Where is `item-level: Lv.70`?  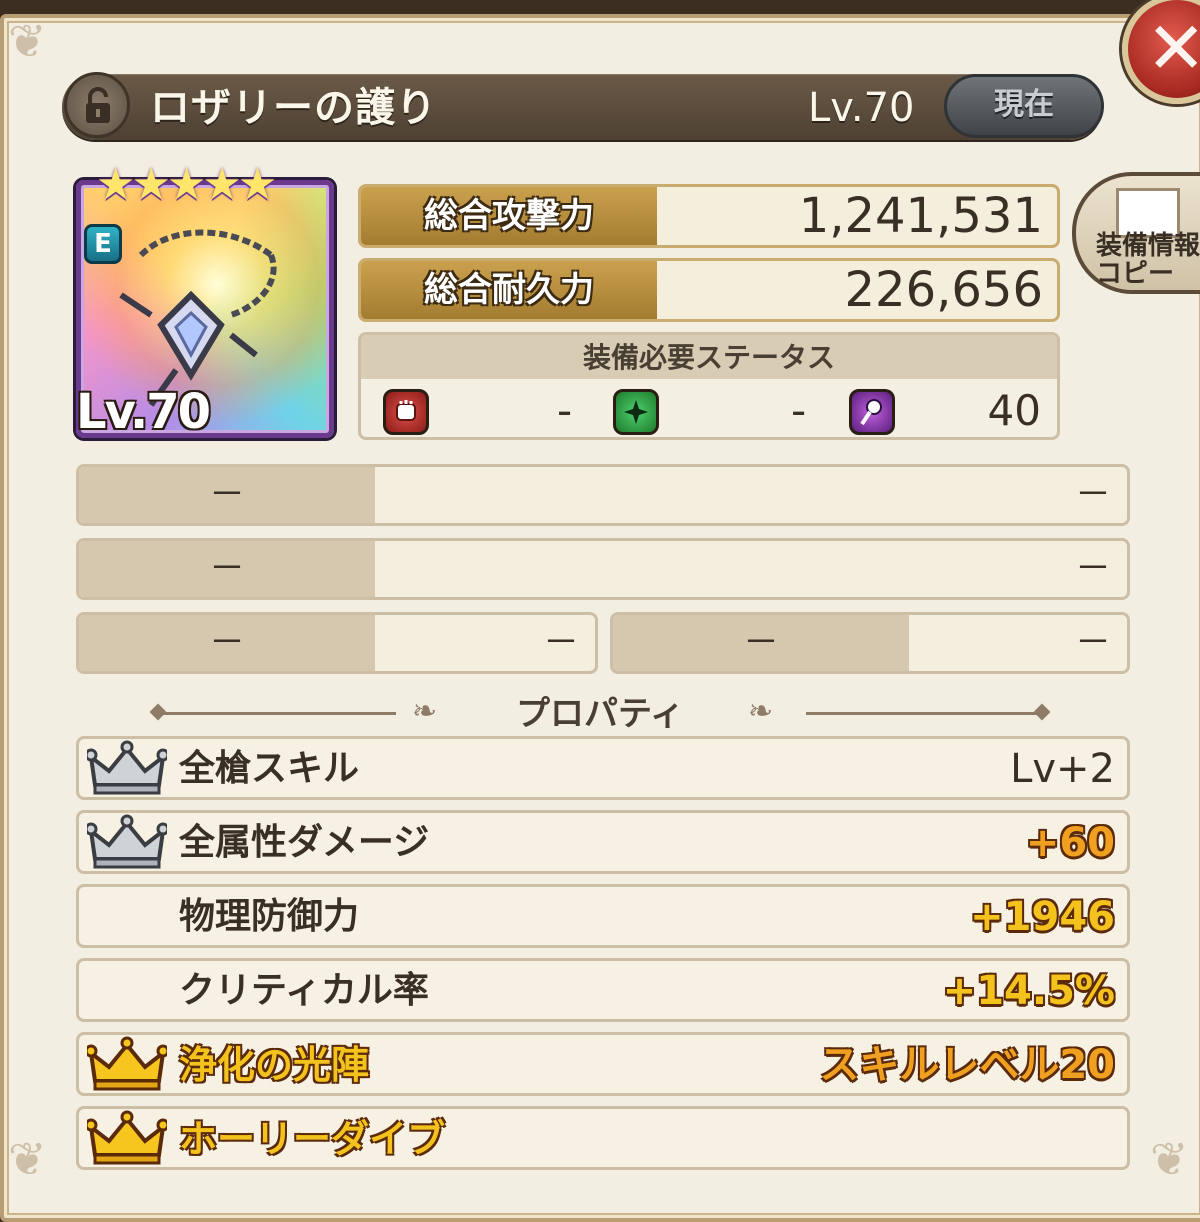
item-level: Lv.70 is located at coordinates (861, 108).